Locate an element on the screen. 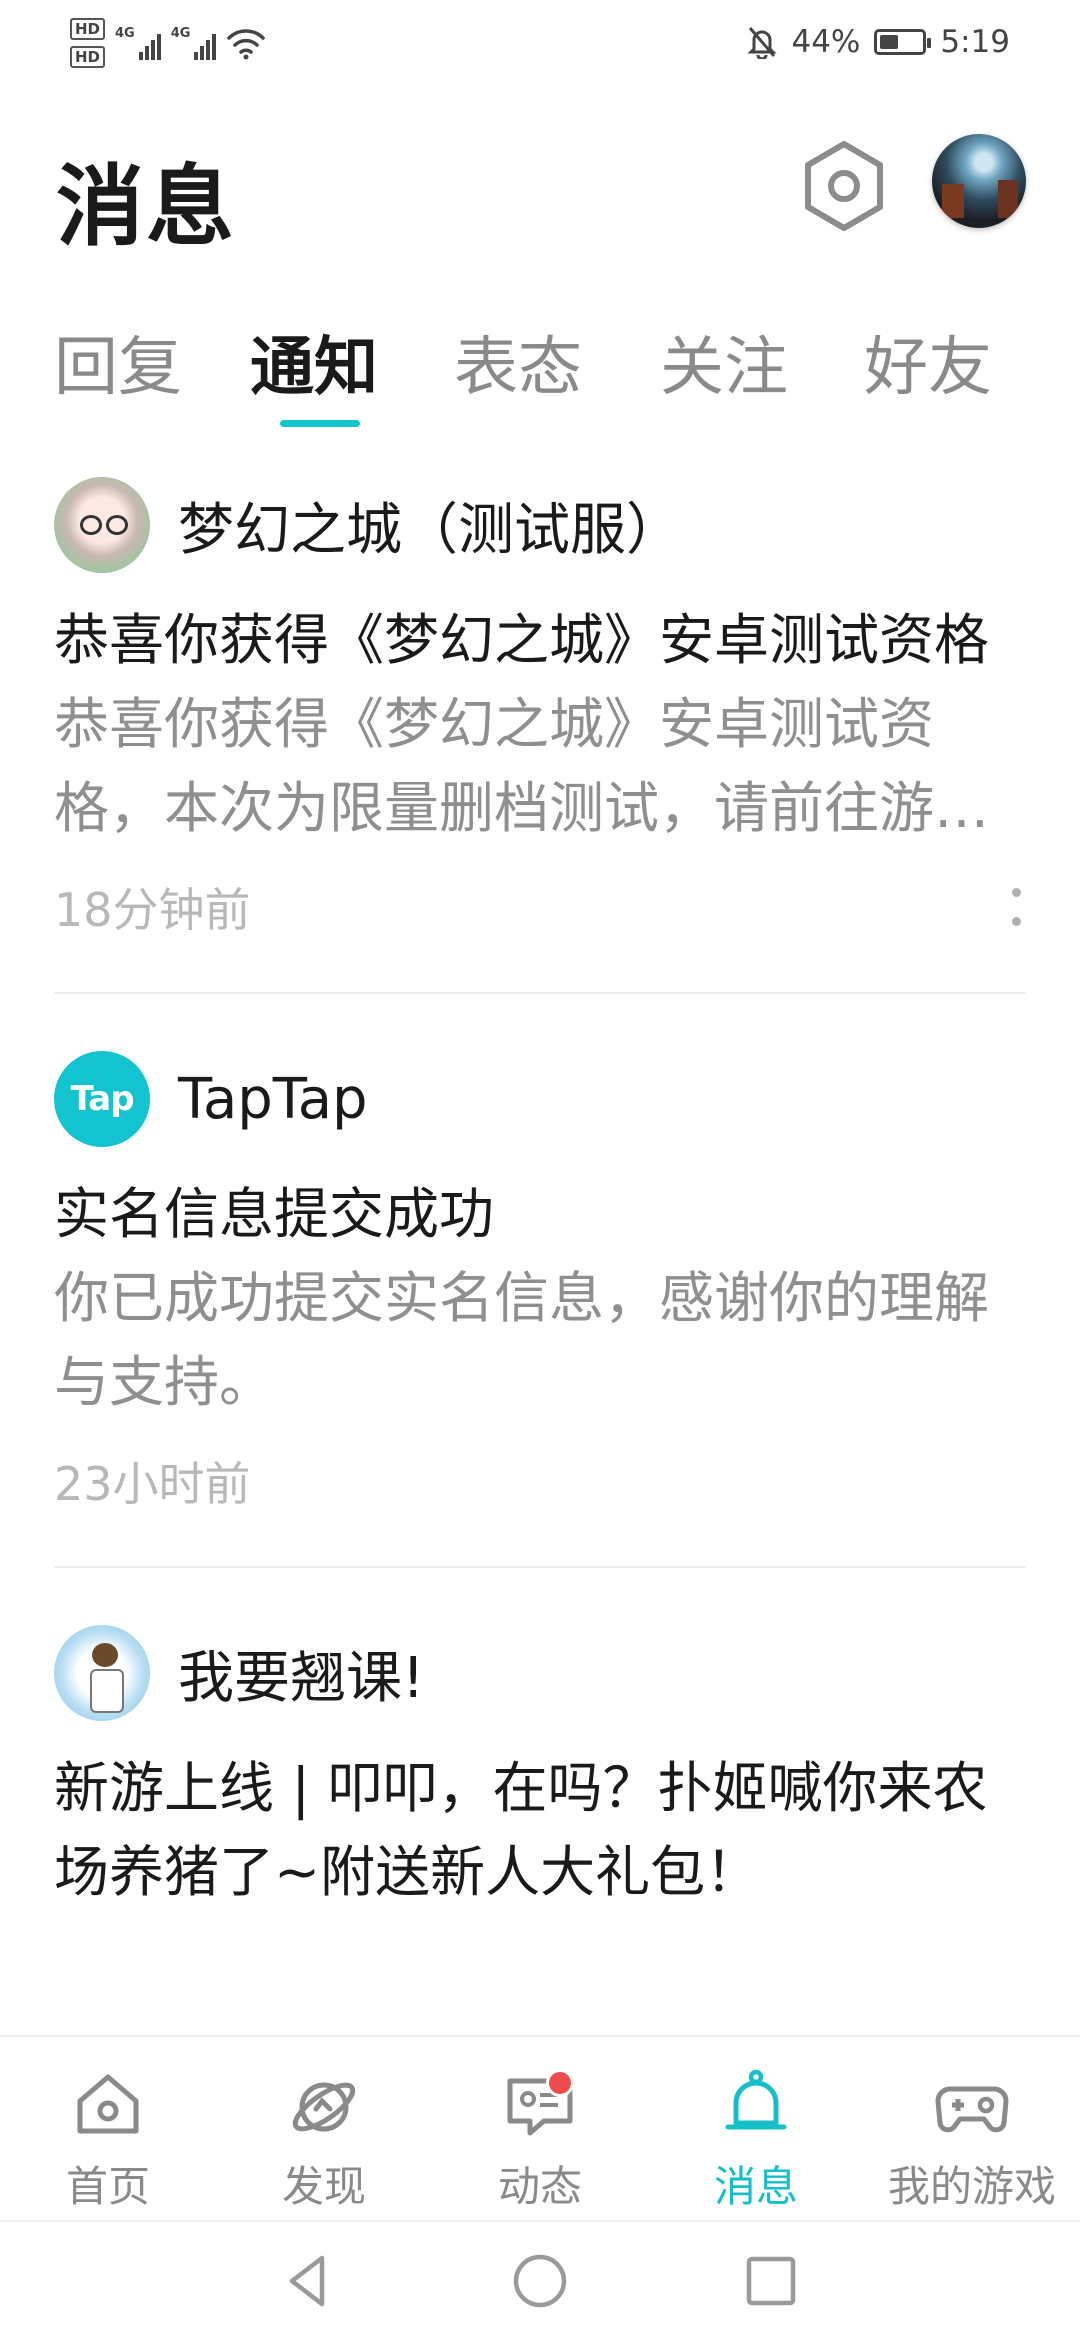 This screenshot has width=1080, height=2340. discover-icon is located at coordinates (324, 2107).